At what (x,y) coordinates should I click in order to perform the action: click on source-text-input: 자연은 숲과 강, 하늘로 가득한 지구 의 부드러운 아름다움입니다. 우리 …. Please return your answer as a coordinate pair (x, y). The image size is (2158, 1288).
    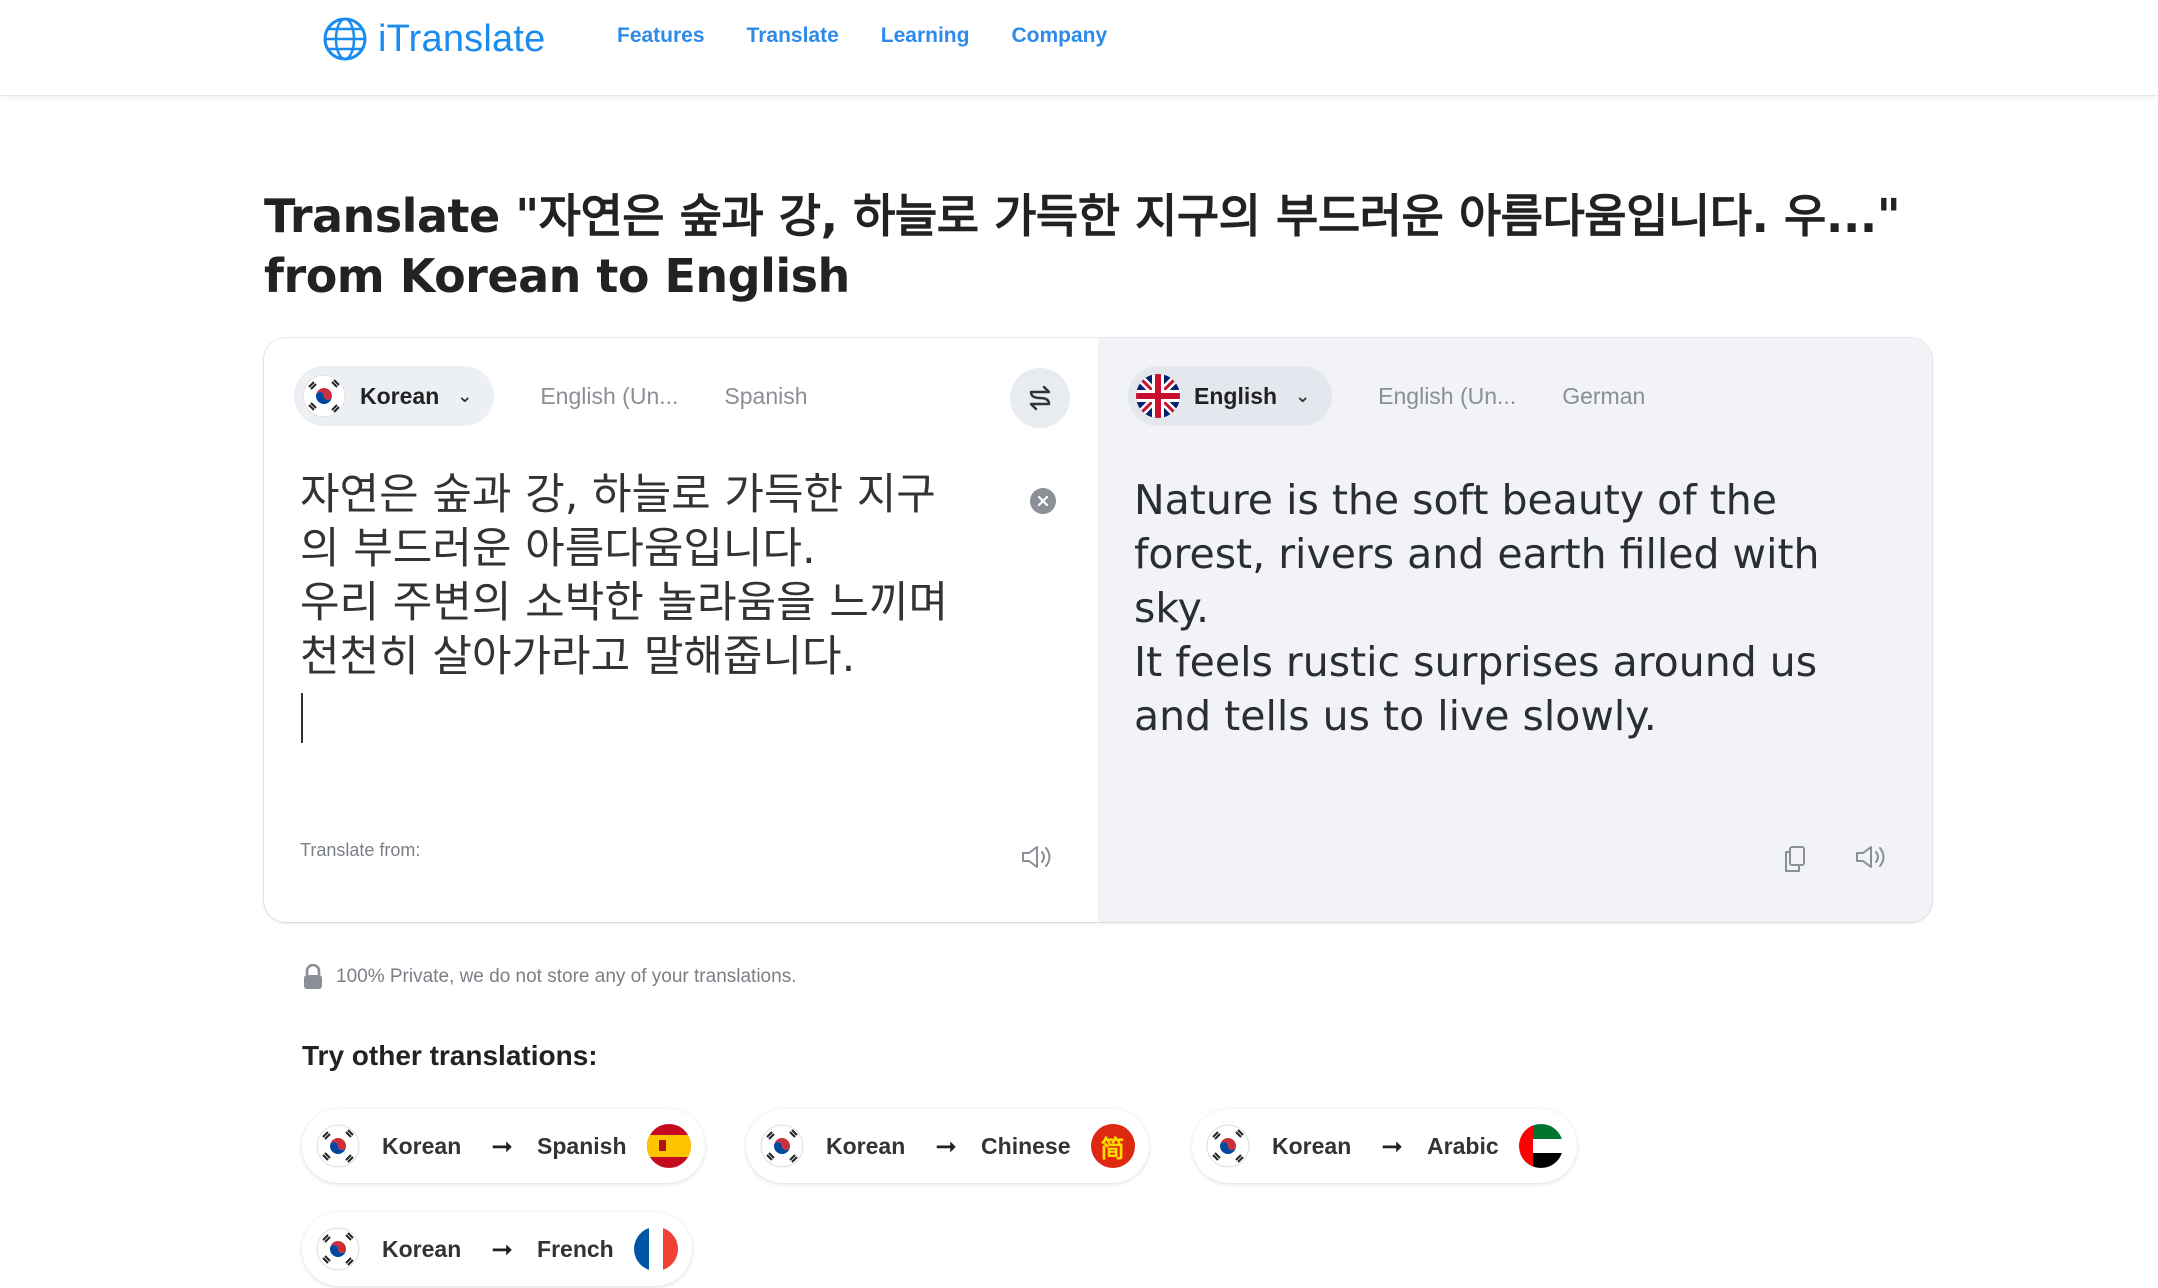
    Looking at the image, I should click on (645, 576).